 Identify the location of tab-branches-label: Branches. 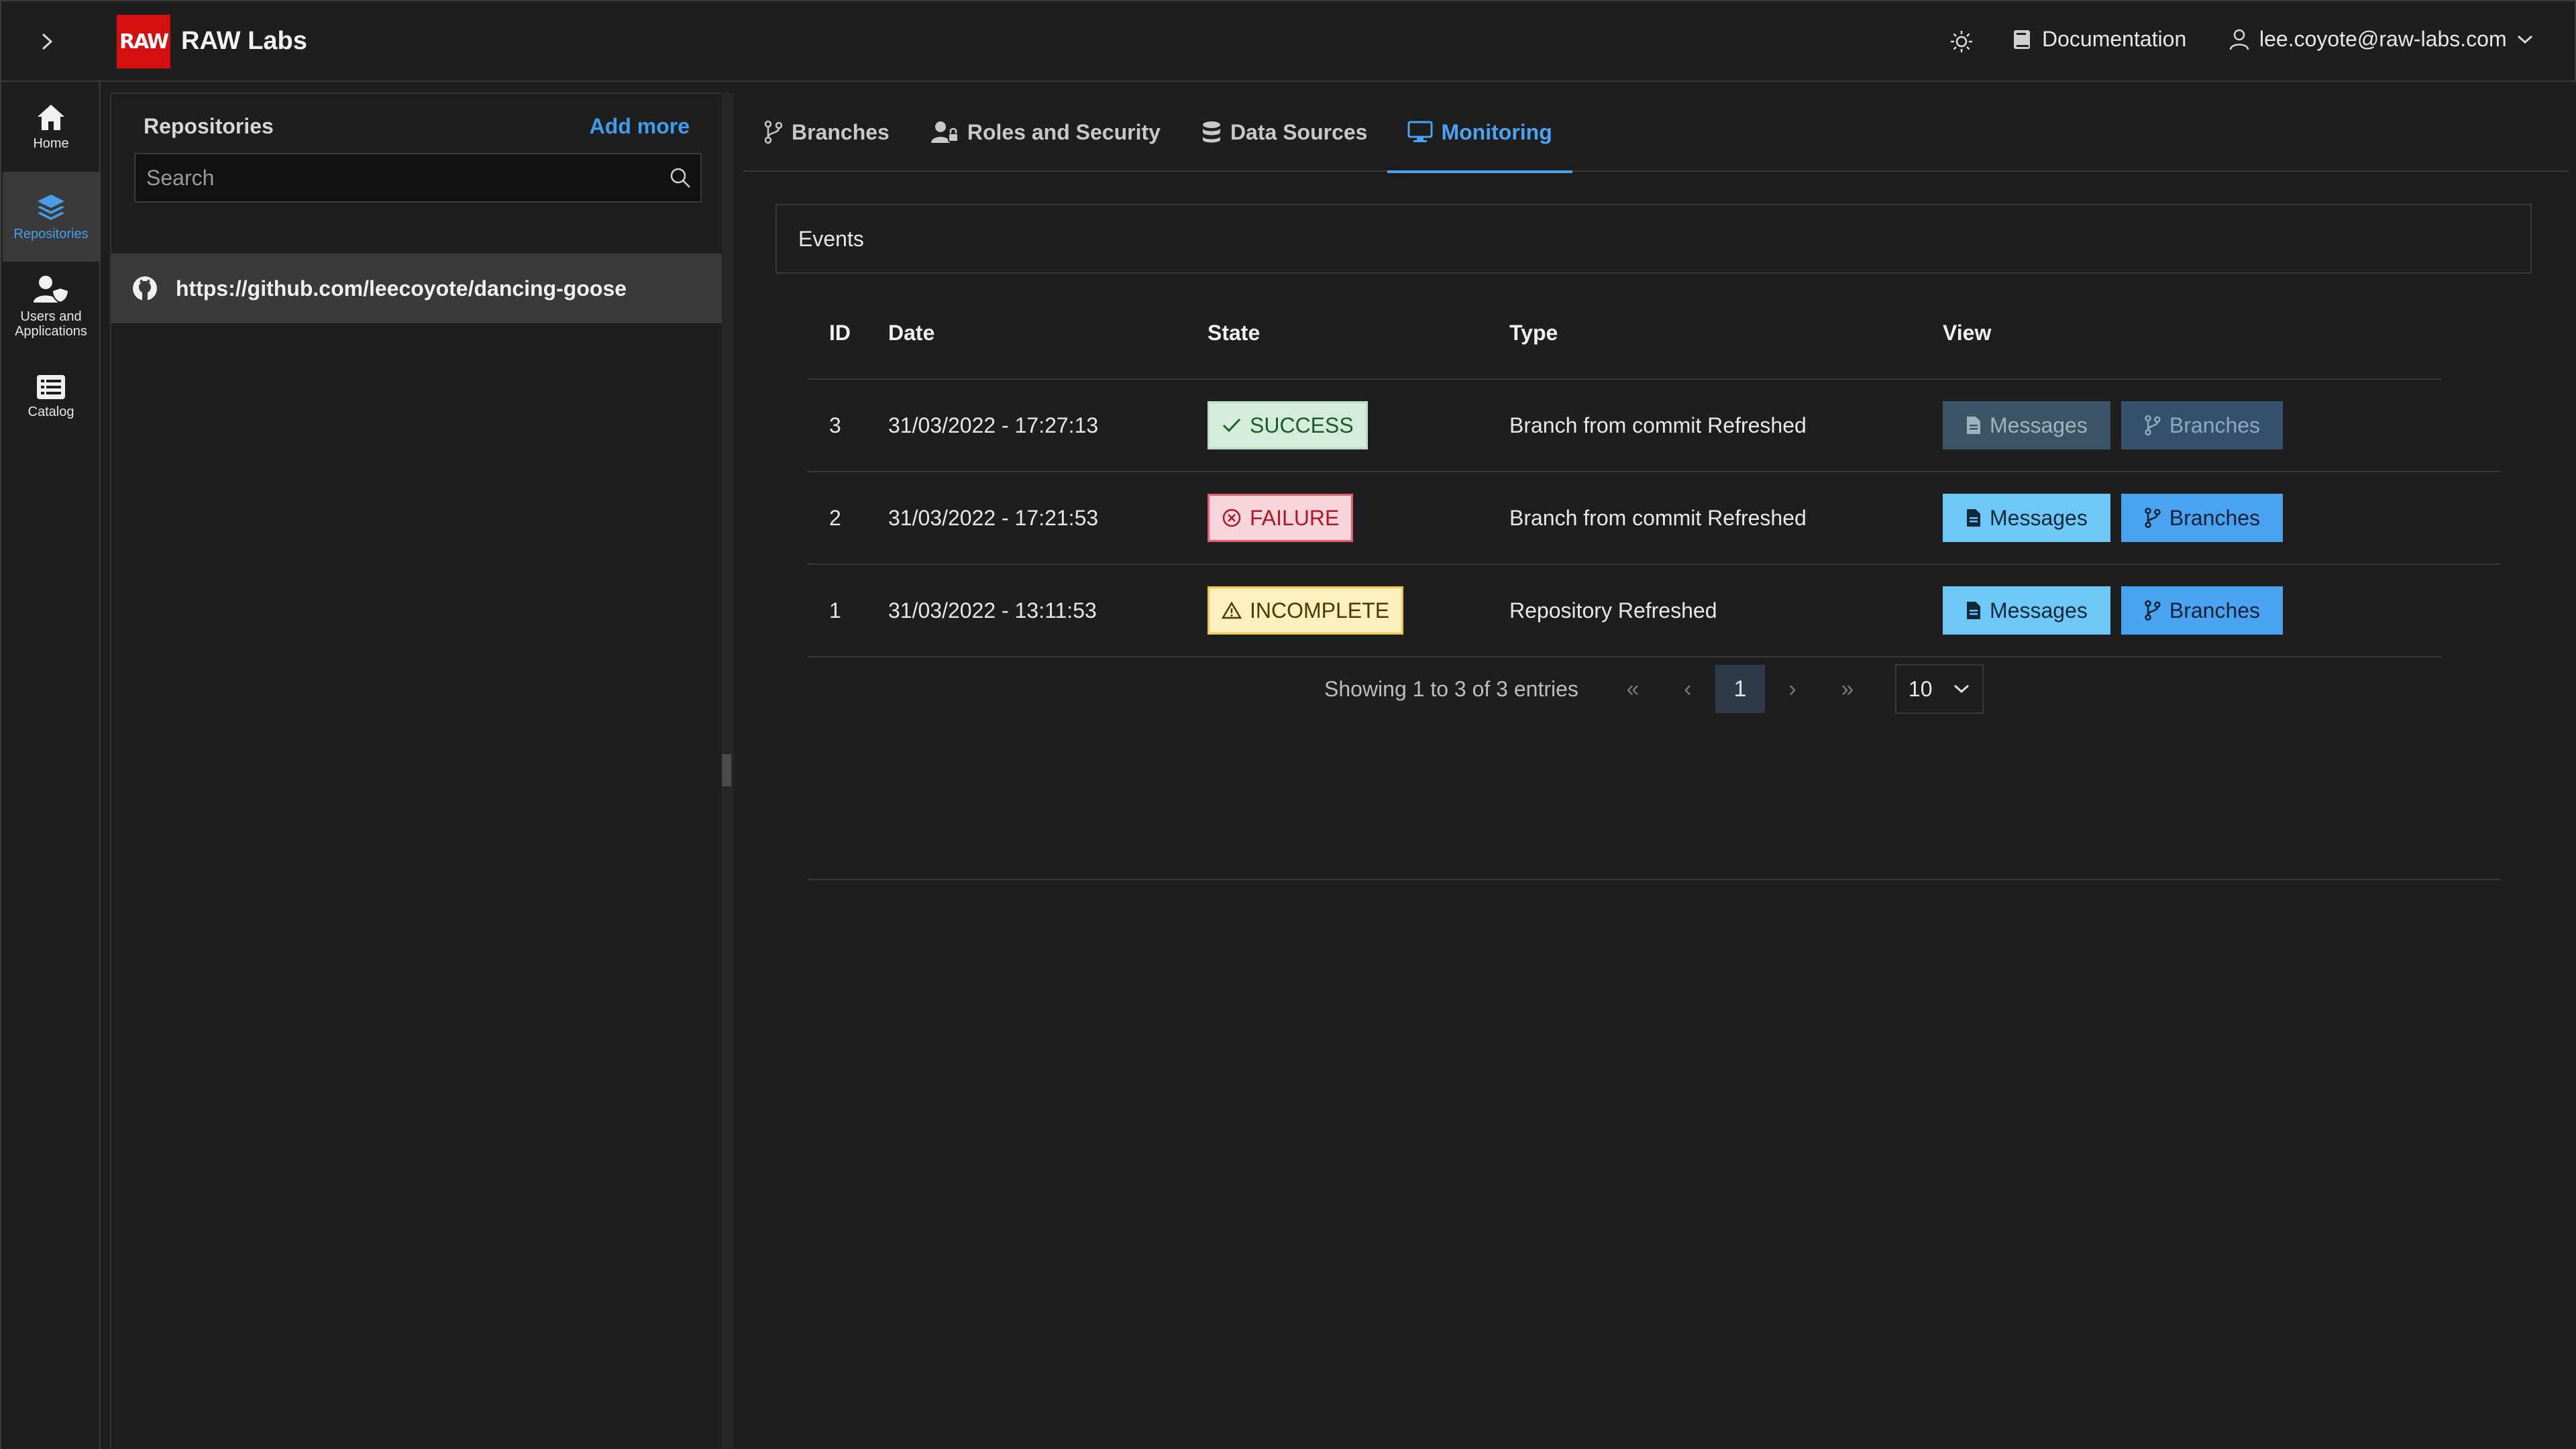
(841, 131).